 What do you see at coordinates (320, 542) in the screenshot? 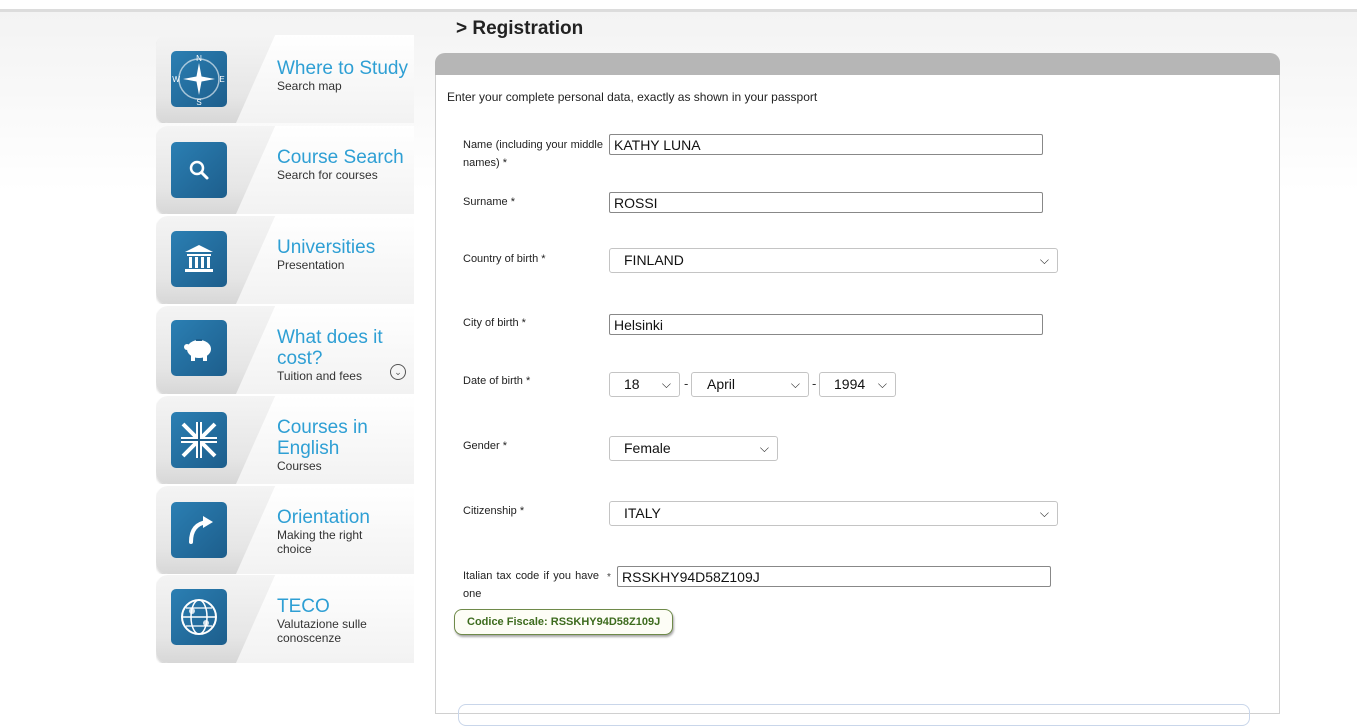
I see `sidebar-item-subtitle: Making the right choice` at bounding box center [320, 542].